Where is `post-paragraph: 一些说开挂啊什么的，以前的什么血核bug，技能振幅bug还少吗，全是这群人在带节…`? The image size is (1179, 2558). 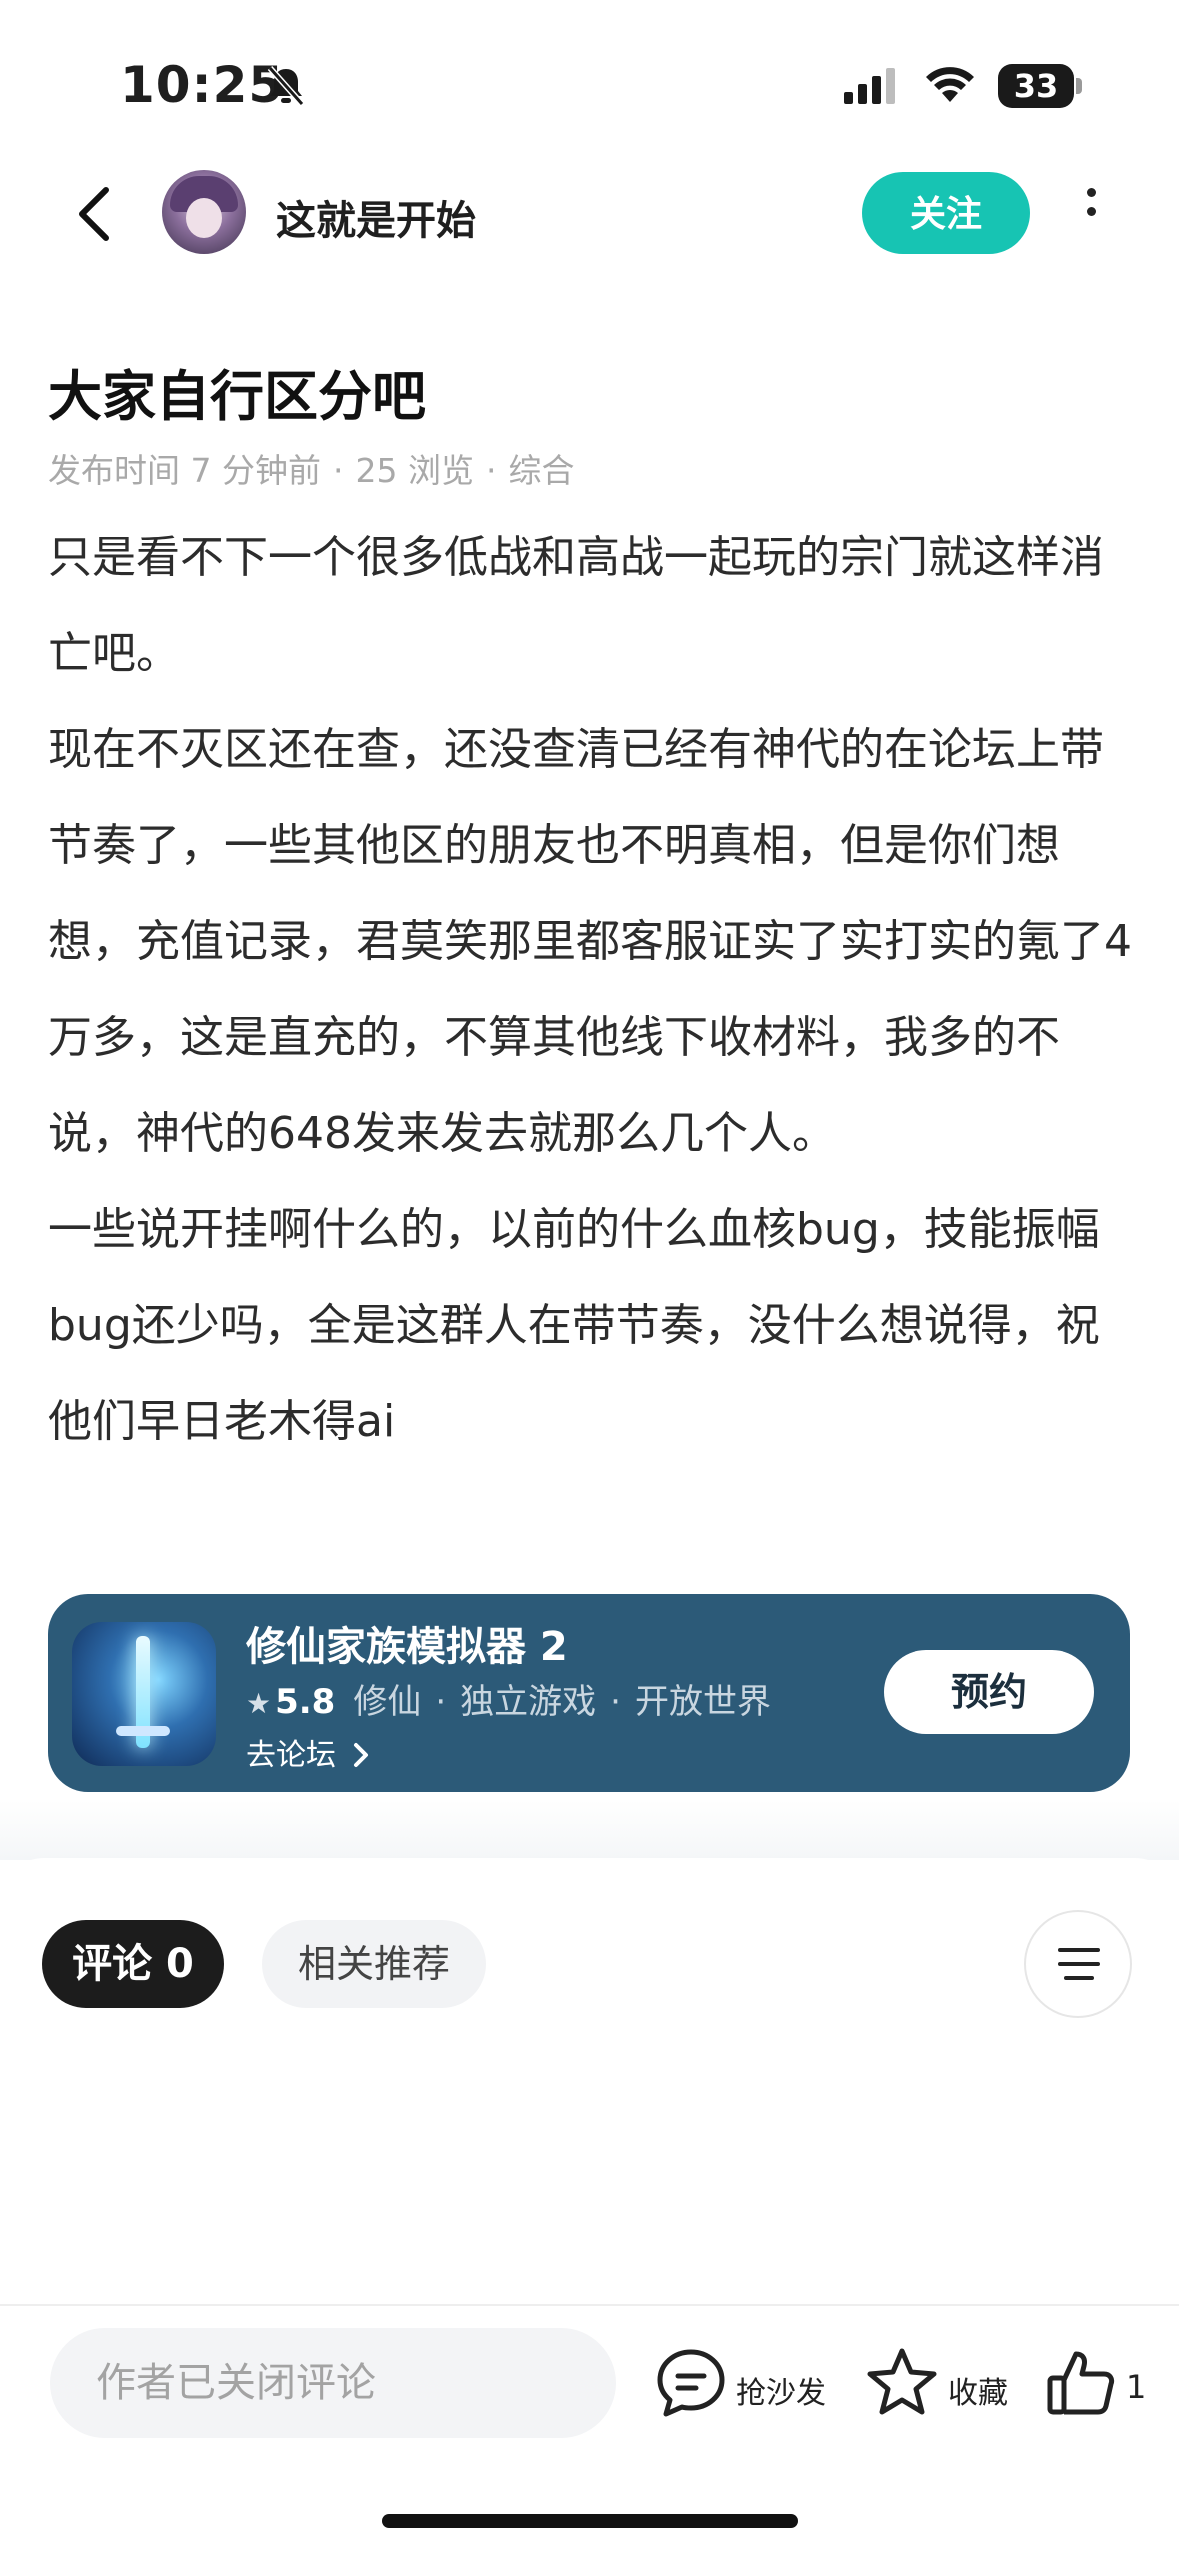
post-paragraph: 一些说开挂啊什么的，以前的什么血核bug，技能振幅bug还少吗，全是这群人在带节… is located at coordinates (574, 1325).